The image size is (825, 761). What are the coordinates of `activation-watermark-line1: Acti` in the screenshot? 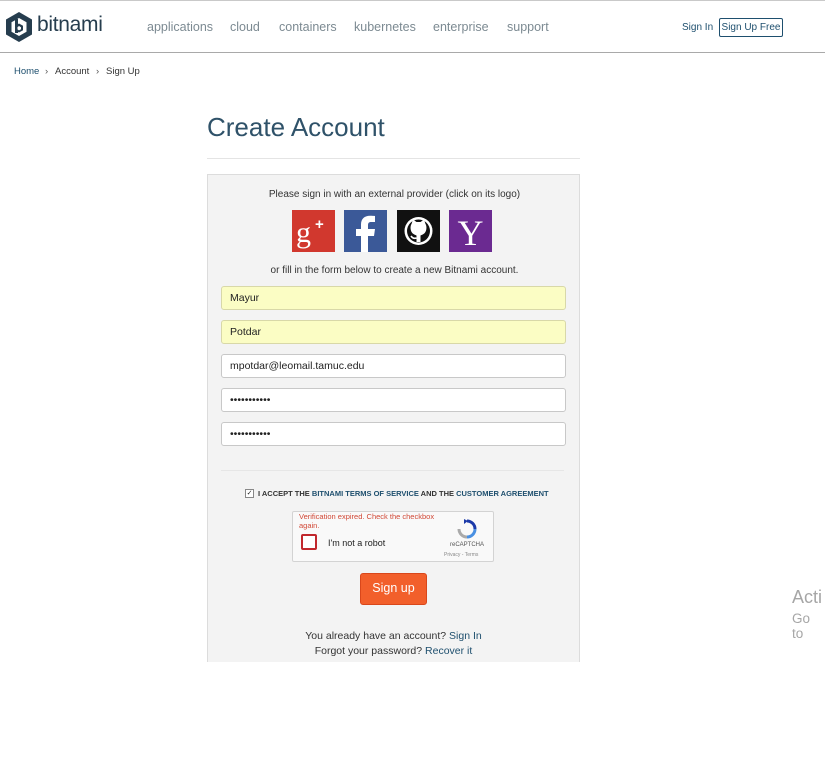 It's located at (807, 597).